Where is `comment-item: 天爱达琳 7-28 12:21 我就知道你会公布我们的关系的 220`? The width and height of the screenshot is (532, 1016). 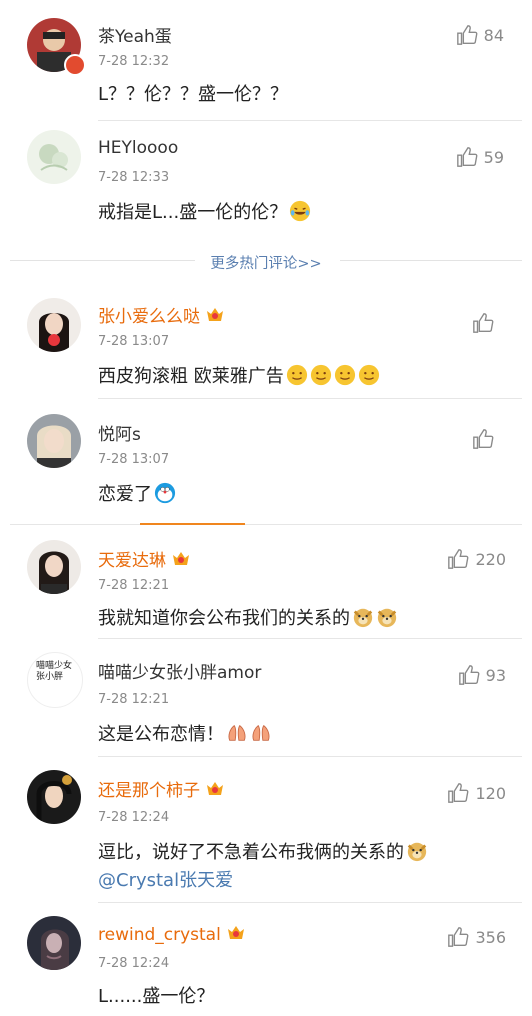
comment-item: 天爱达琳 7-28 12:21 我就知道你会公布我们的关系的 220 is located at coordinates (266, 582).